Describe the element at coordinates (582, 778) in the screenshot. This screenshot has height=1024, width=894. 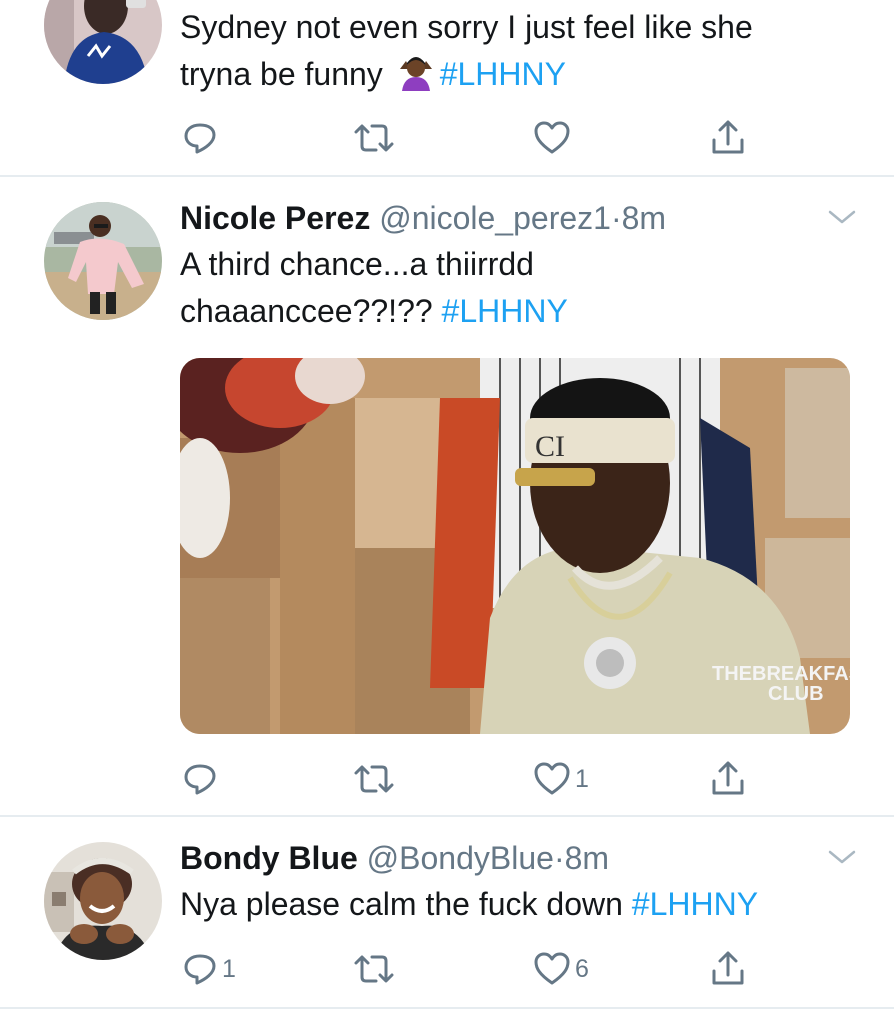
I see `like-count: 1` at that location.